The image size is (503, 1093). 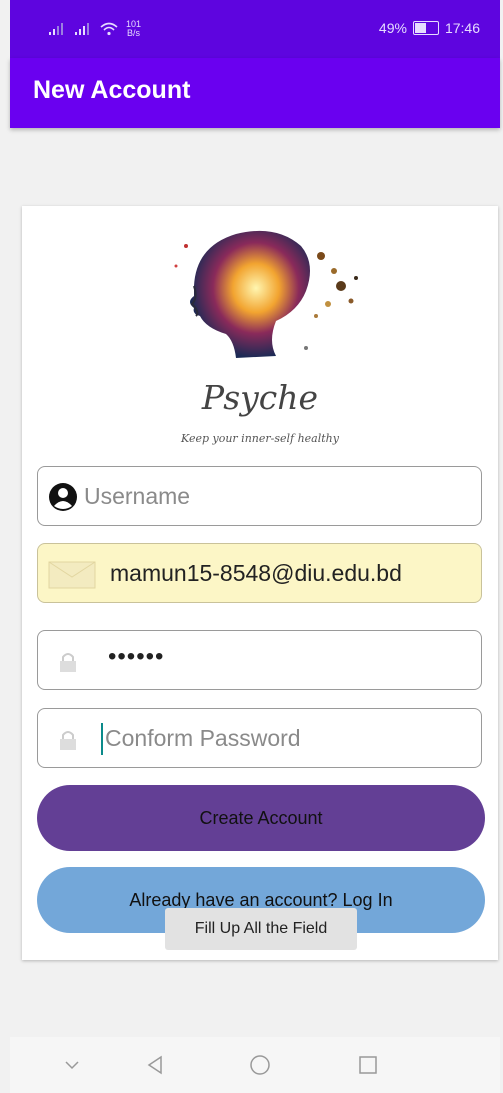 What do you see at coordinates (261, 818) in the screenshot?
I see `create-account-button: Create Account` at bounding box center [261, 818].